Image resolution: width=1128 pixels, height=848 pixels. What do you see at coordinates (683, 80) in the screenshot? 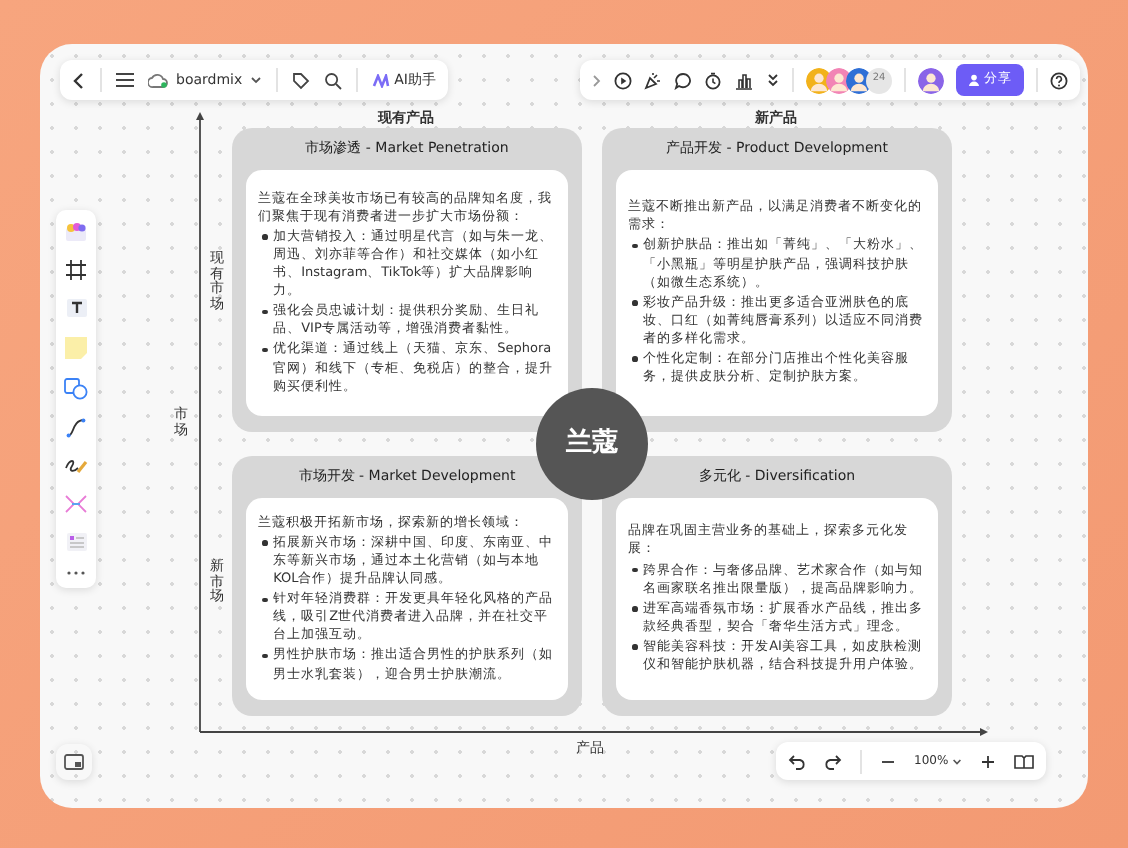
I see `comment-button` at bounding box center [683, 80].